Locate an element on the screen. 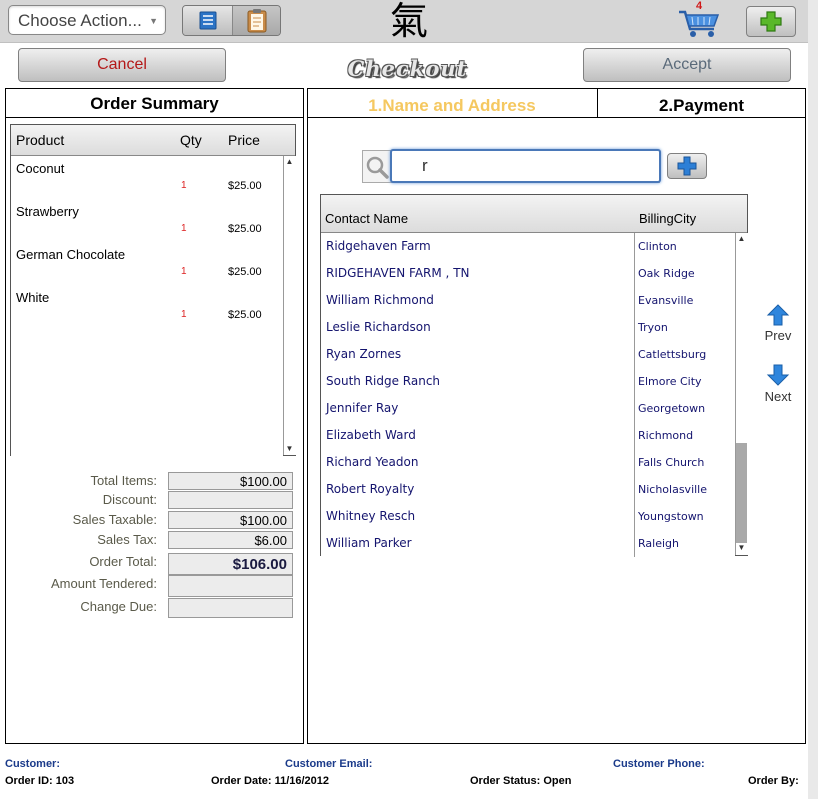 Image resolution: width=818 pixels, height=799 pixels. contact-name: Ryan Zornes is located at coordinates (364, 354).